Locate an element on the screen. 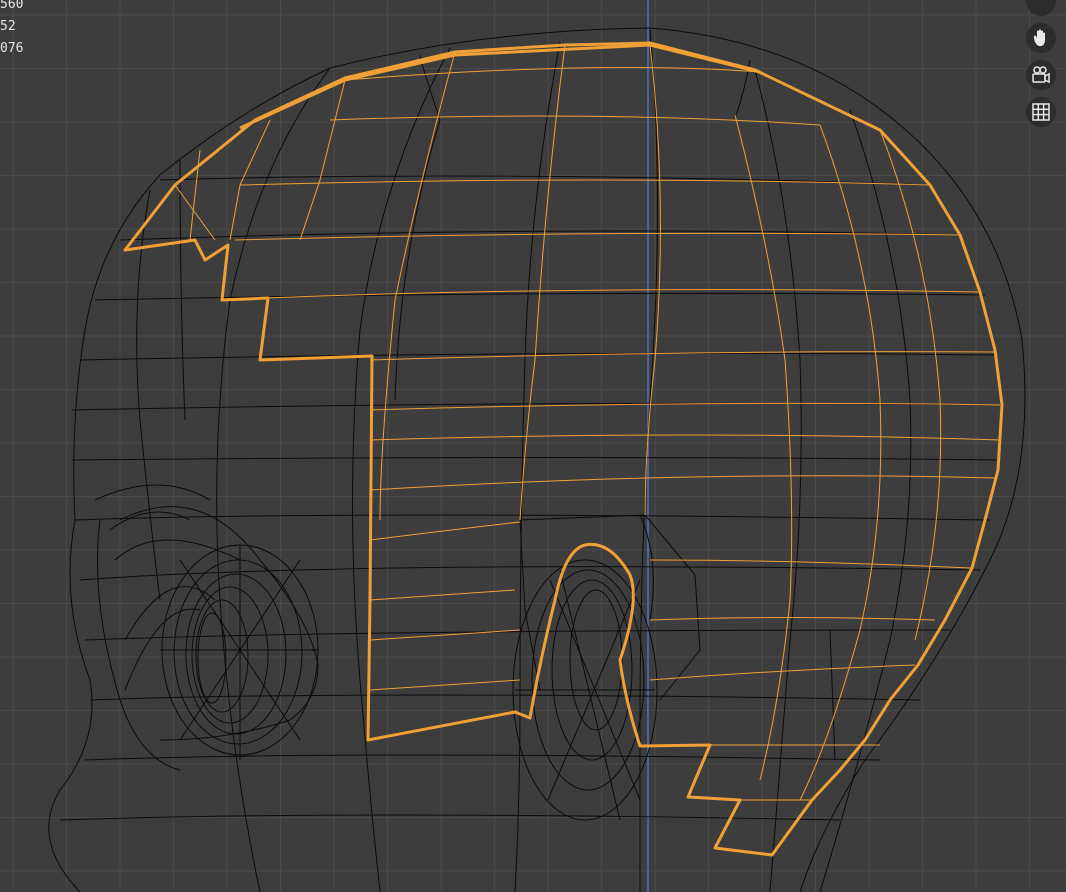 The width and height of the screenshot is (1066, 892). zoom-button is located at coordinates (1041, 8).